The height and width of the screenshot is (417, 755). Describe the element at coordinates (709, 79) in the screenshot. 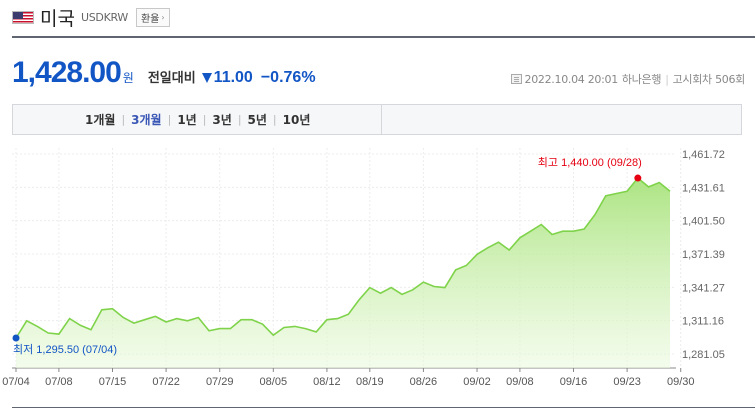

I see `quote-notice: 고시회차 506회` at that location.